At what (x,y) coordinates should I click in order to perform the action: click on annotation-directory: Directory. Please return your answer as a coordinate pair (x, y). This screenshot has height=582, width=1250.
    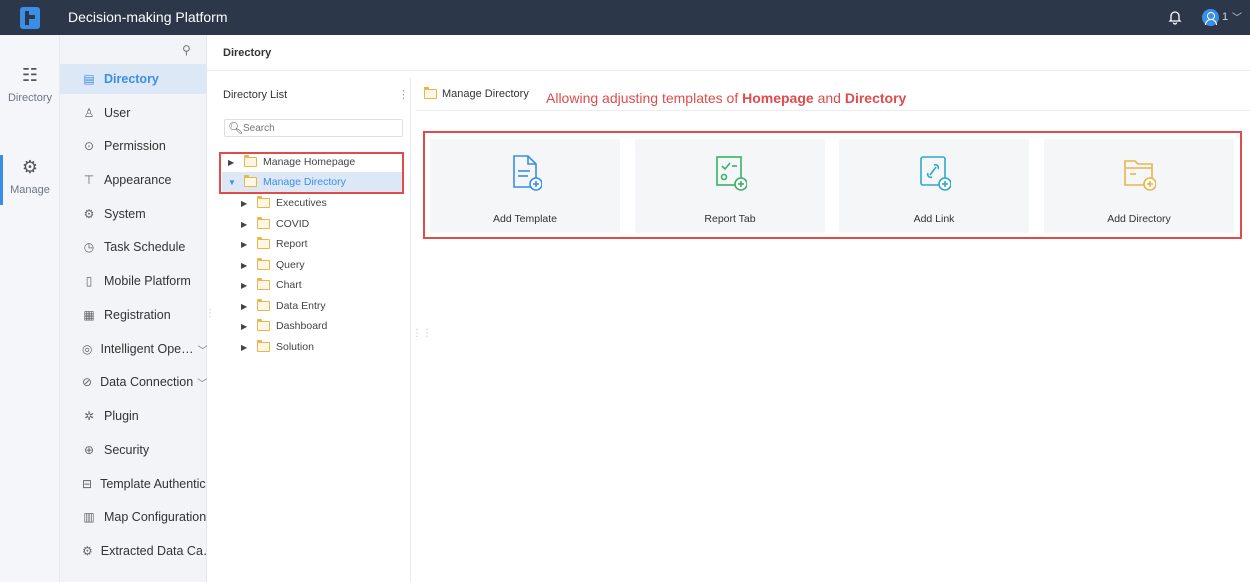
    Looking at the image, I should click on (875, 98).